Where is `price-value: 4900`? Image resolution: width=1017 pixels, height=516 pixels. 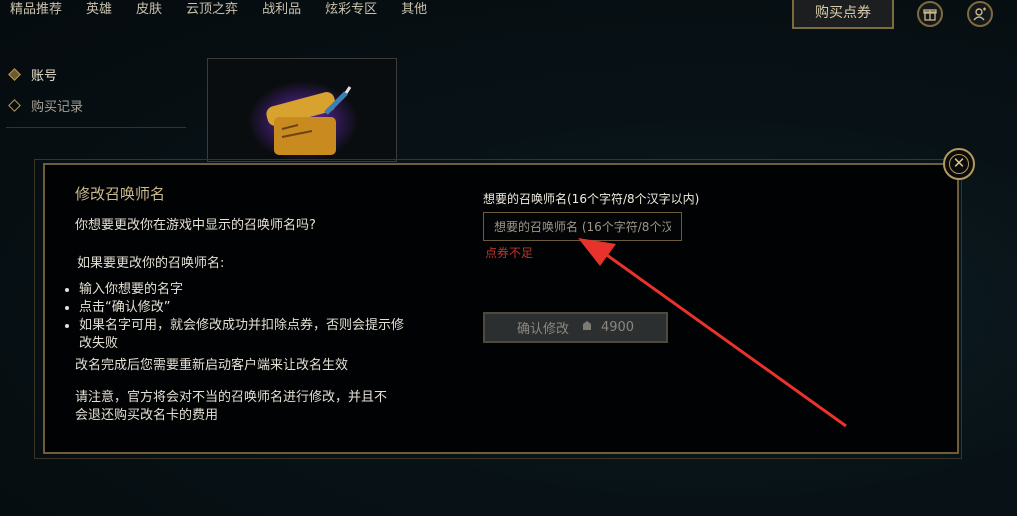
price-value: 4900 is located at coordinates (617, 327).